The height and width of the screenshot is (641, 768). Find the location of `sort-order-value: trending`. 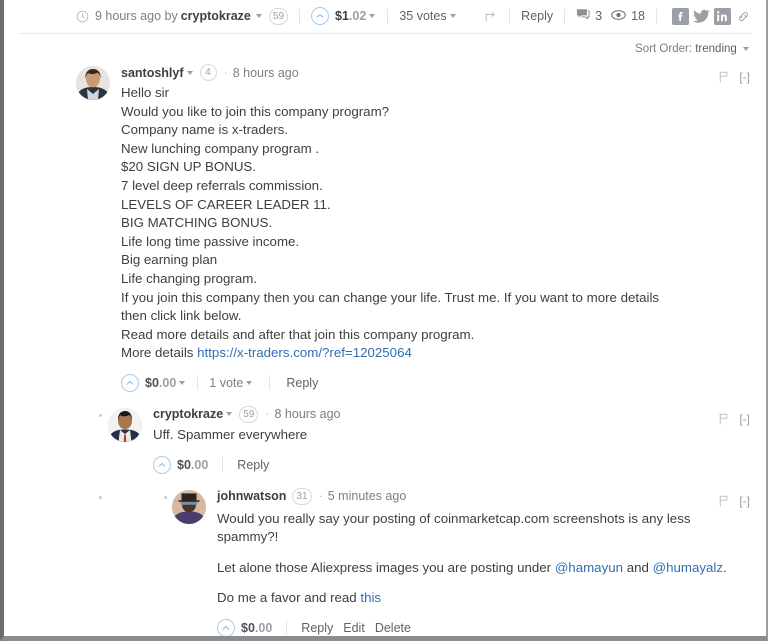

sort-order-value: trending is located at coordinates (716, 49).